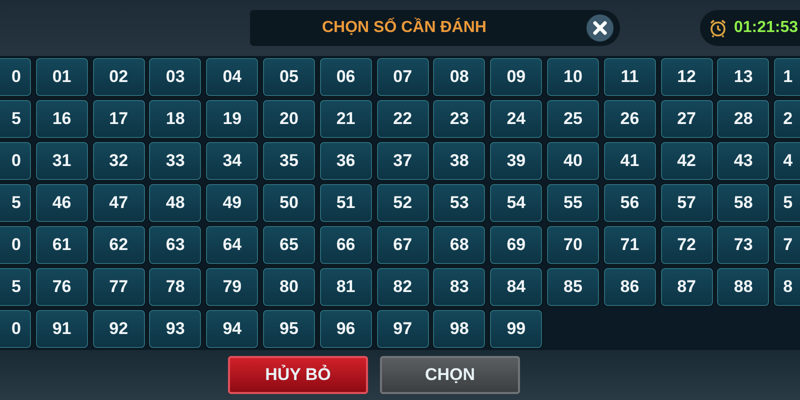  What do you see at coordinates (346, 161) in the screenshot?
I see `number-cell: 36` at bounding box center [346, 161].